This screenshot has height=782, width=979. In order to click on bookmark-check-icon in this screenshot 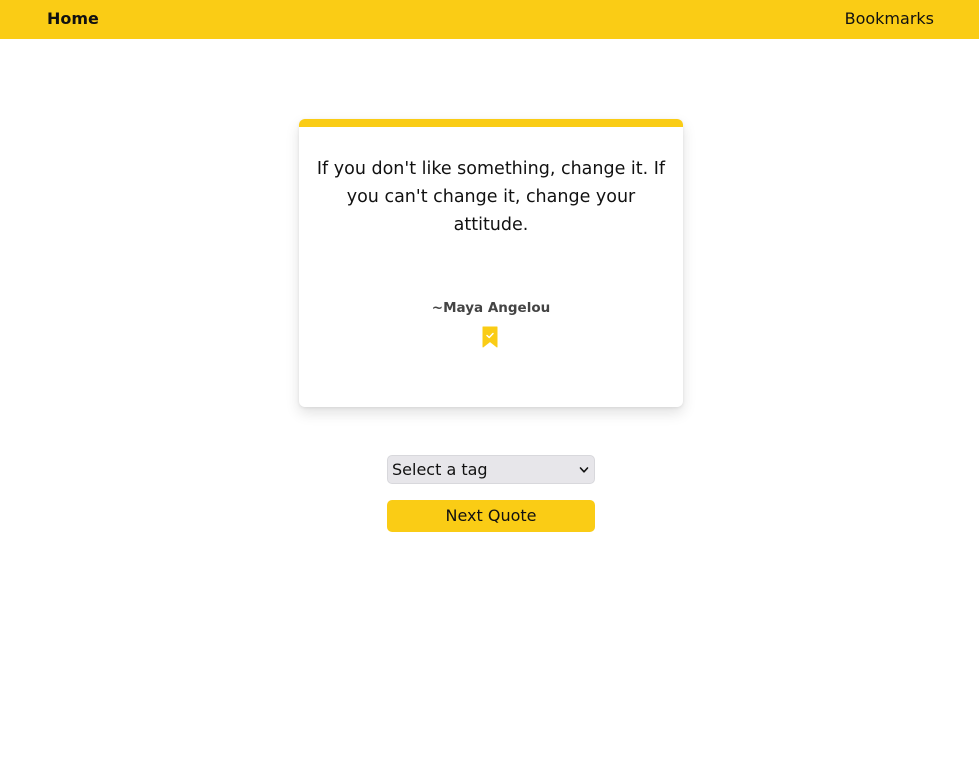, I will do `click(490, 337)`.